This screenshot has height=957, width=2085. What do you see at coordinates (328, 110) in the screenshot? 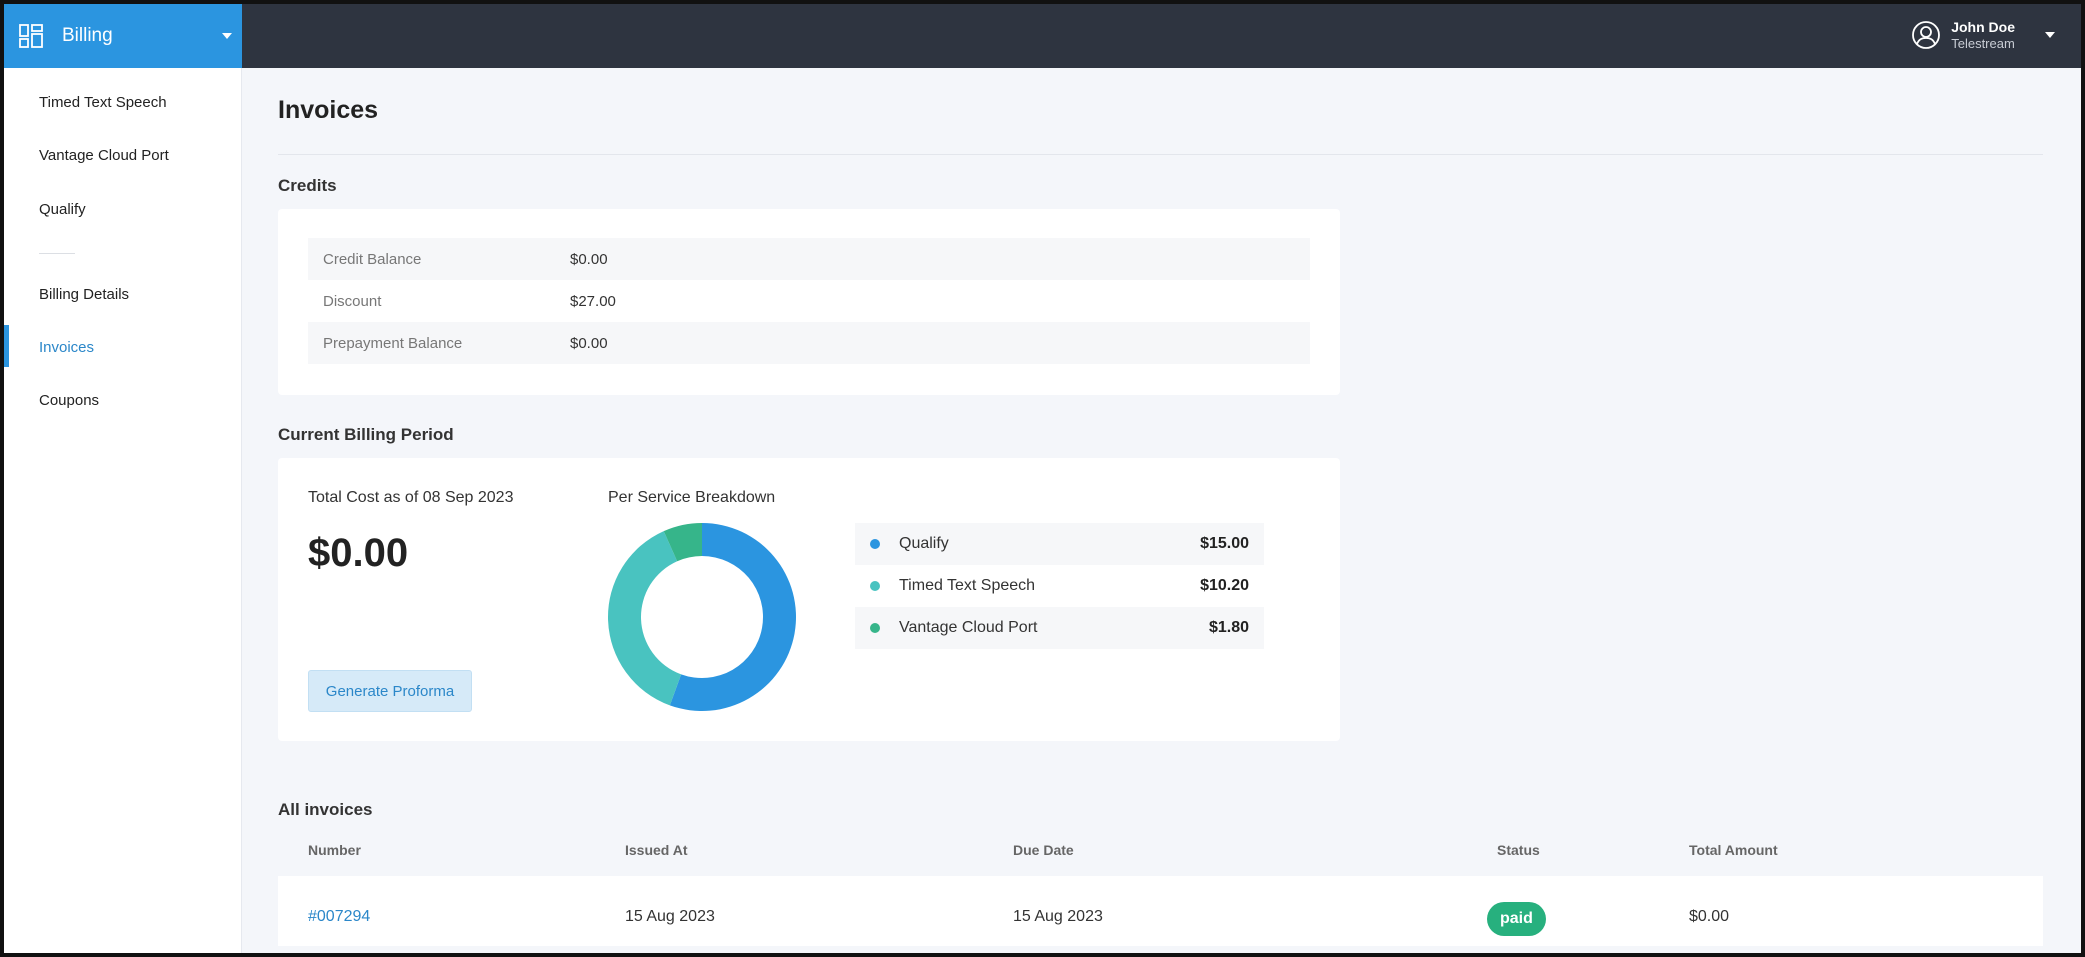
I see `page-title: Invoices` at bounding box center [328, 110].